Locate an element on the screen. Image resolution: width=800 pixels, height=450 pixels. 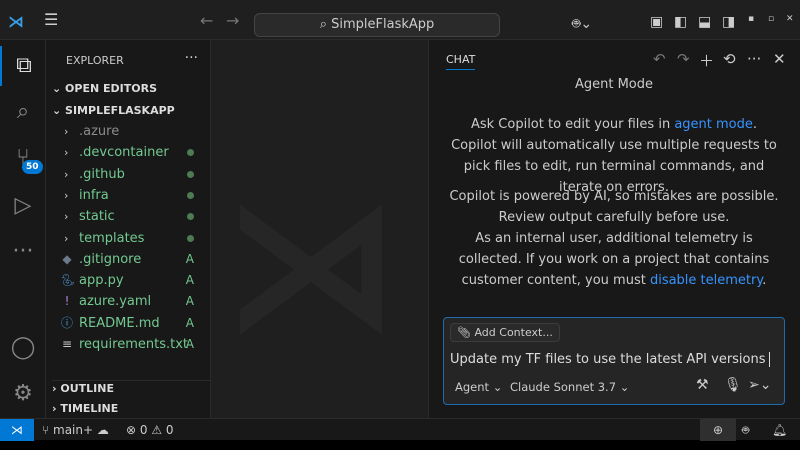
close-window-icon: ✕ is located at coordinates (790, 19).